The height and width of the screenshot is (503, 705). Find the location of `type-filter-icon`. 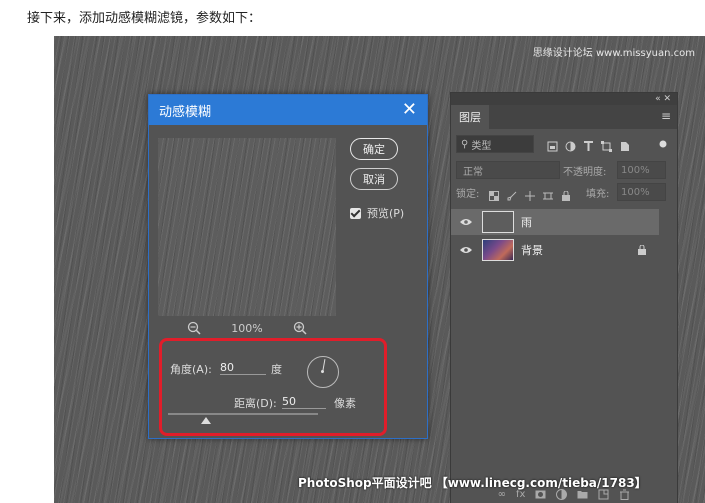

type-filter-icon is located at coordinates (588, 144).